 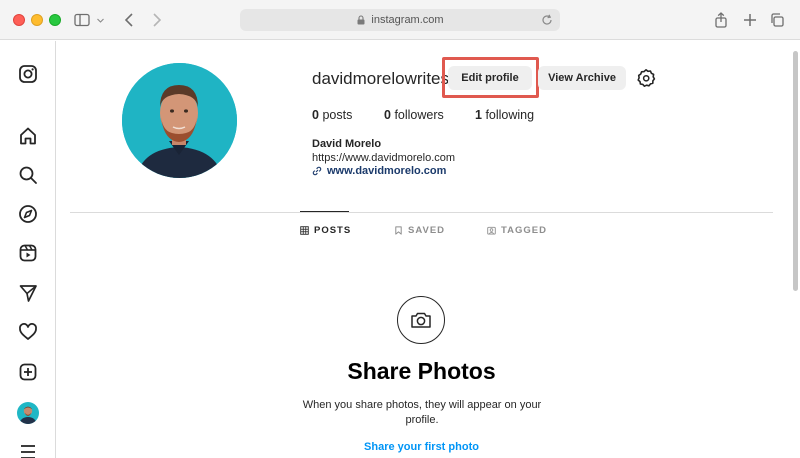 What do you see at coordinates (28, 332) in the screenshot?
I see `notifications-icon` at bounding box center [28, 332].